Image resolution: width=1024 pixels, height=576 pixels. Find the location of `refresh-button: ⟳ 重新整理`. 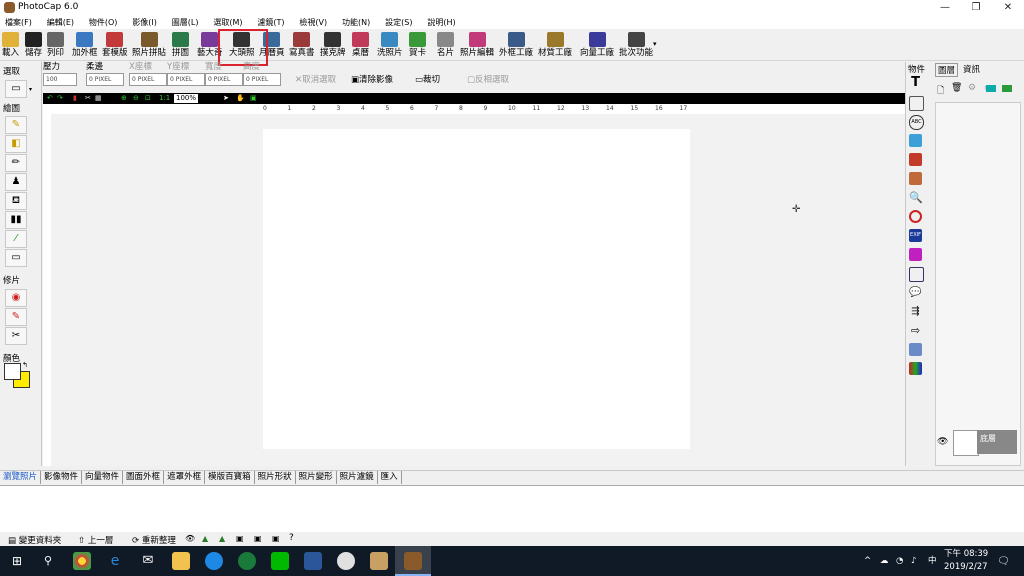

refresh-button: ⟳ 重新整理 is located at coordinates (154, 540).